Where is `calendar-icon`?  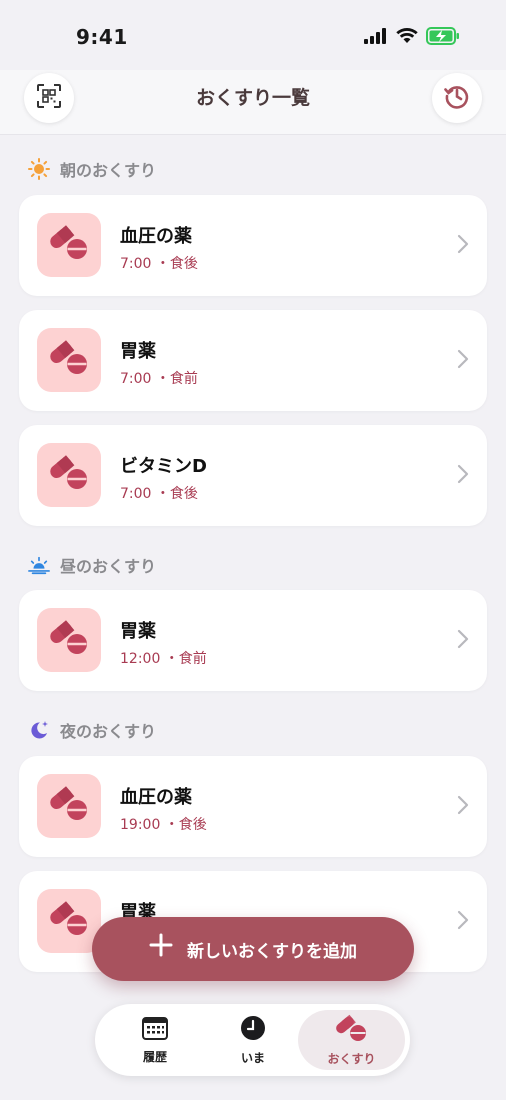 calendar-icon is located at coordinates (155, 1029).